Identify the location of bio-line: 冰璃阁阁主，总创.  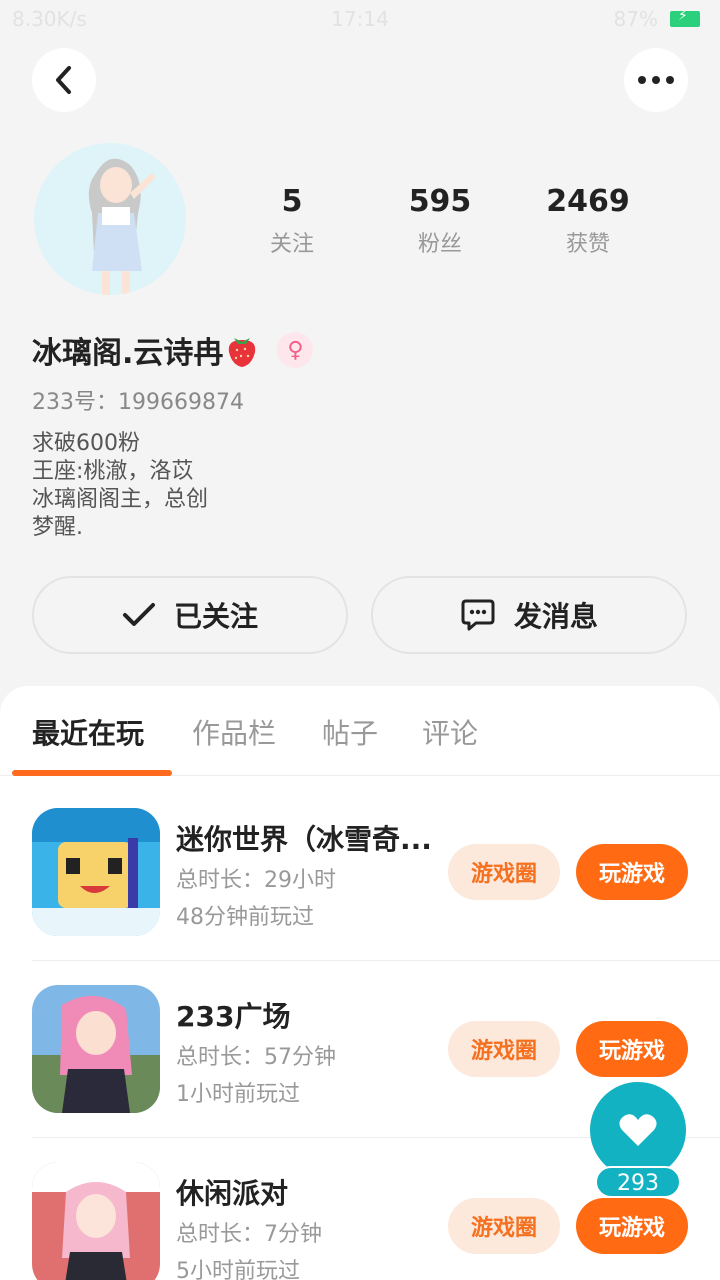
(120, 499).